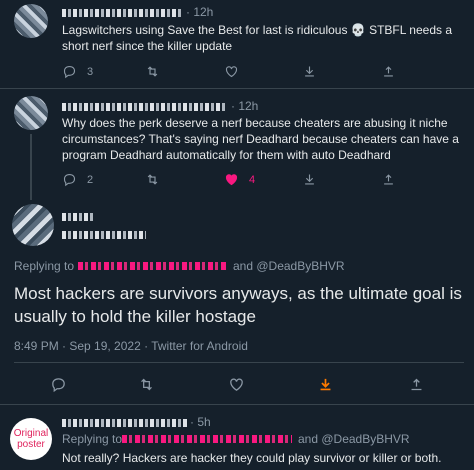 The height and width of the screenshot is (470, 474). Describe the element at coordinates (31, 439) in the screenshot. I see `original-poster-badge: Original poster` at that location.